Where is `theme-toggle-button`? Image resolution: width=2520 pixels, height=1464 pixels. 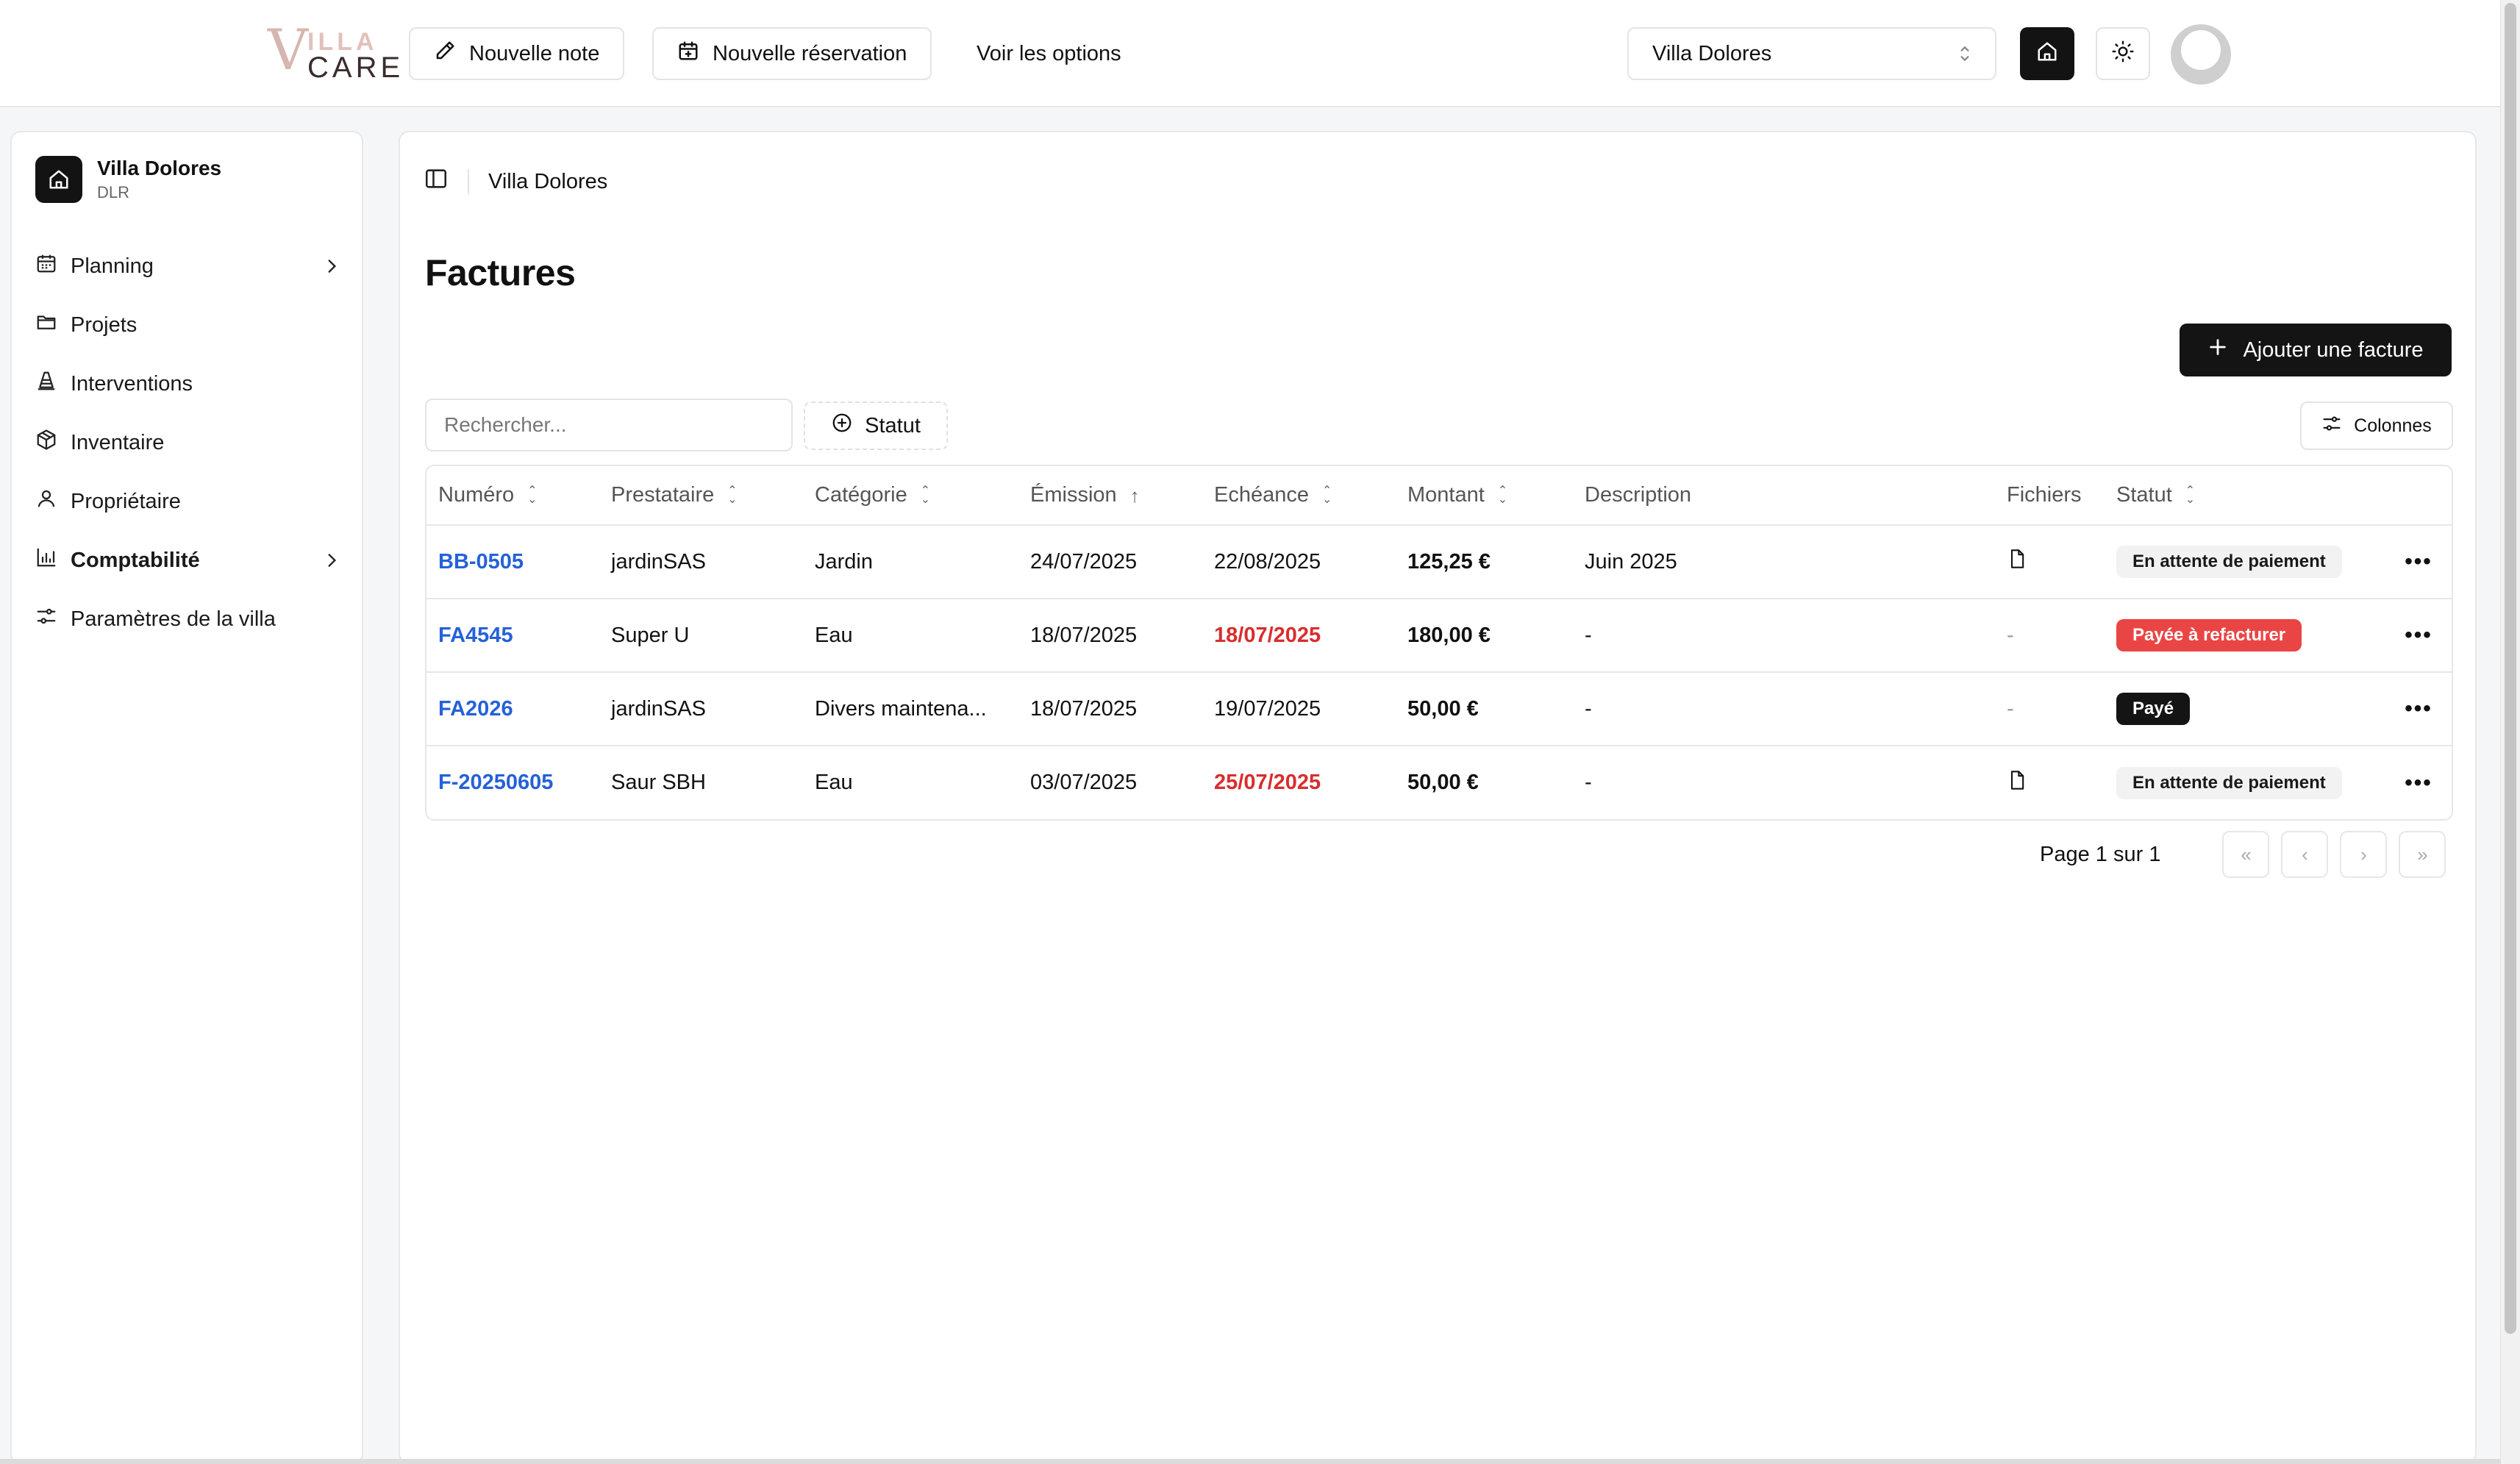 theme-toggle-button is located at coordinates (2123, 53).